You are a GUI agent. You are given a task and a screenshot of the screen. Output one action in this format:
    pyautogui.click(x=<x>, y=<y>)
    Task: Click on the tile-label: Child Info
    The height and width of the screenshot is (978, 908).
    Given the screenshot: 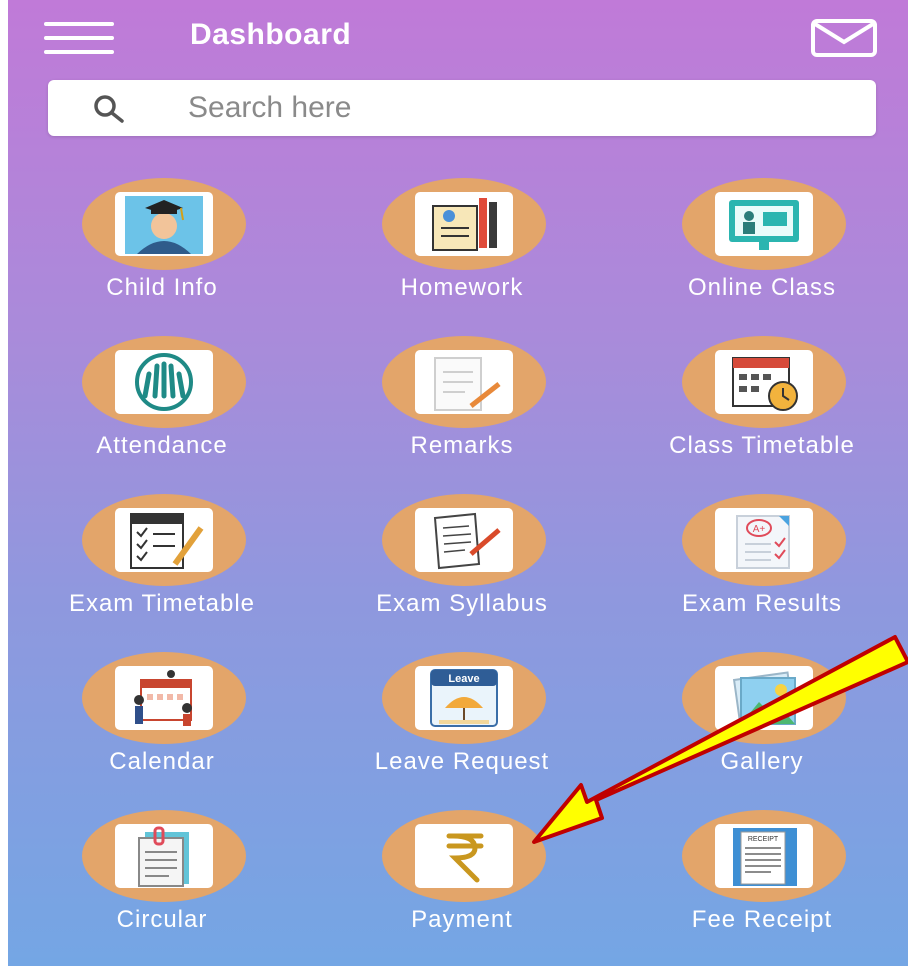 What is the action you would take?
    pyautogui.click(x=162, y=287)
    